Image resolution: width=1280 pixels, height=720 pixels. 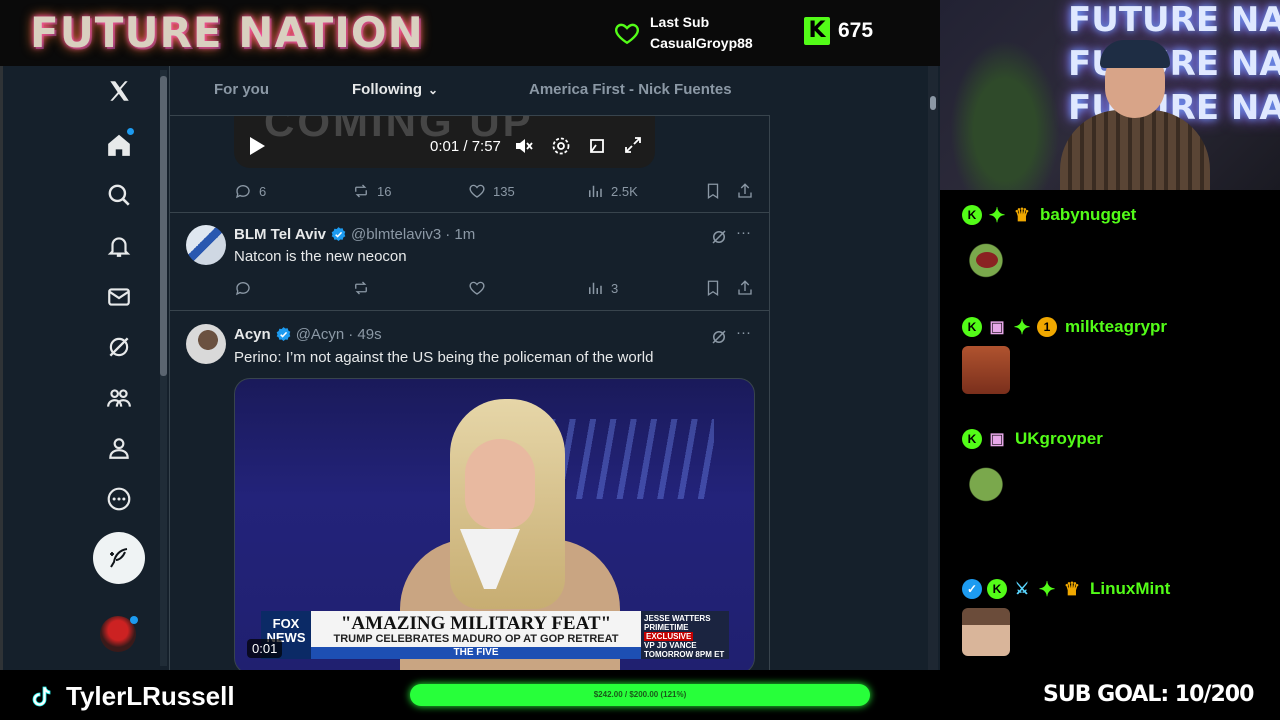 I want to click on chat-username: UKgroyper, so click(x=1059, y=439).